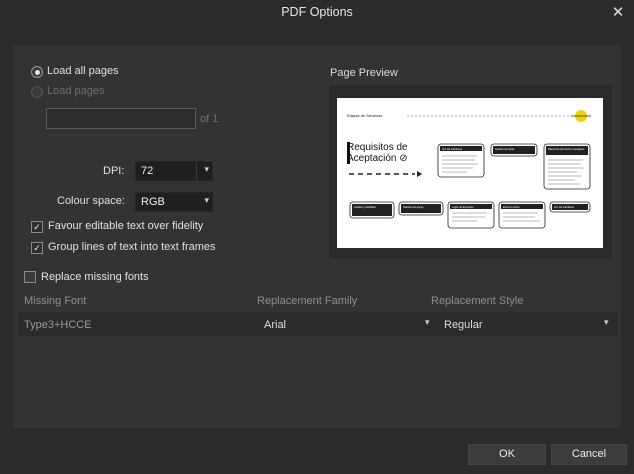 The image size is (634, 474). Describe the element at coordinates (30, 277) in the screenshot. I see `replace-fonts-checkbox` at that location.